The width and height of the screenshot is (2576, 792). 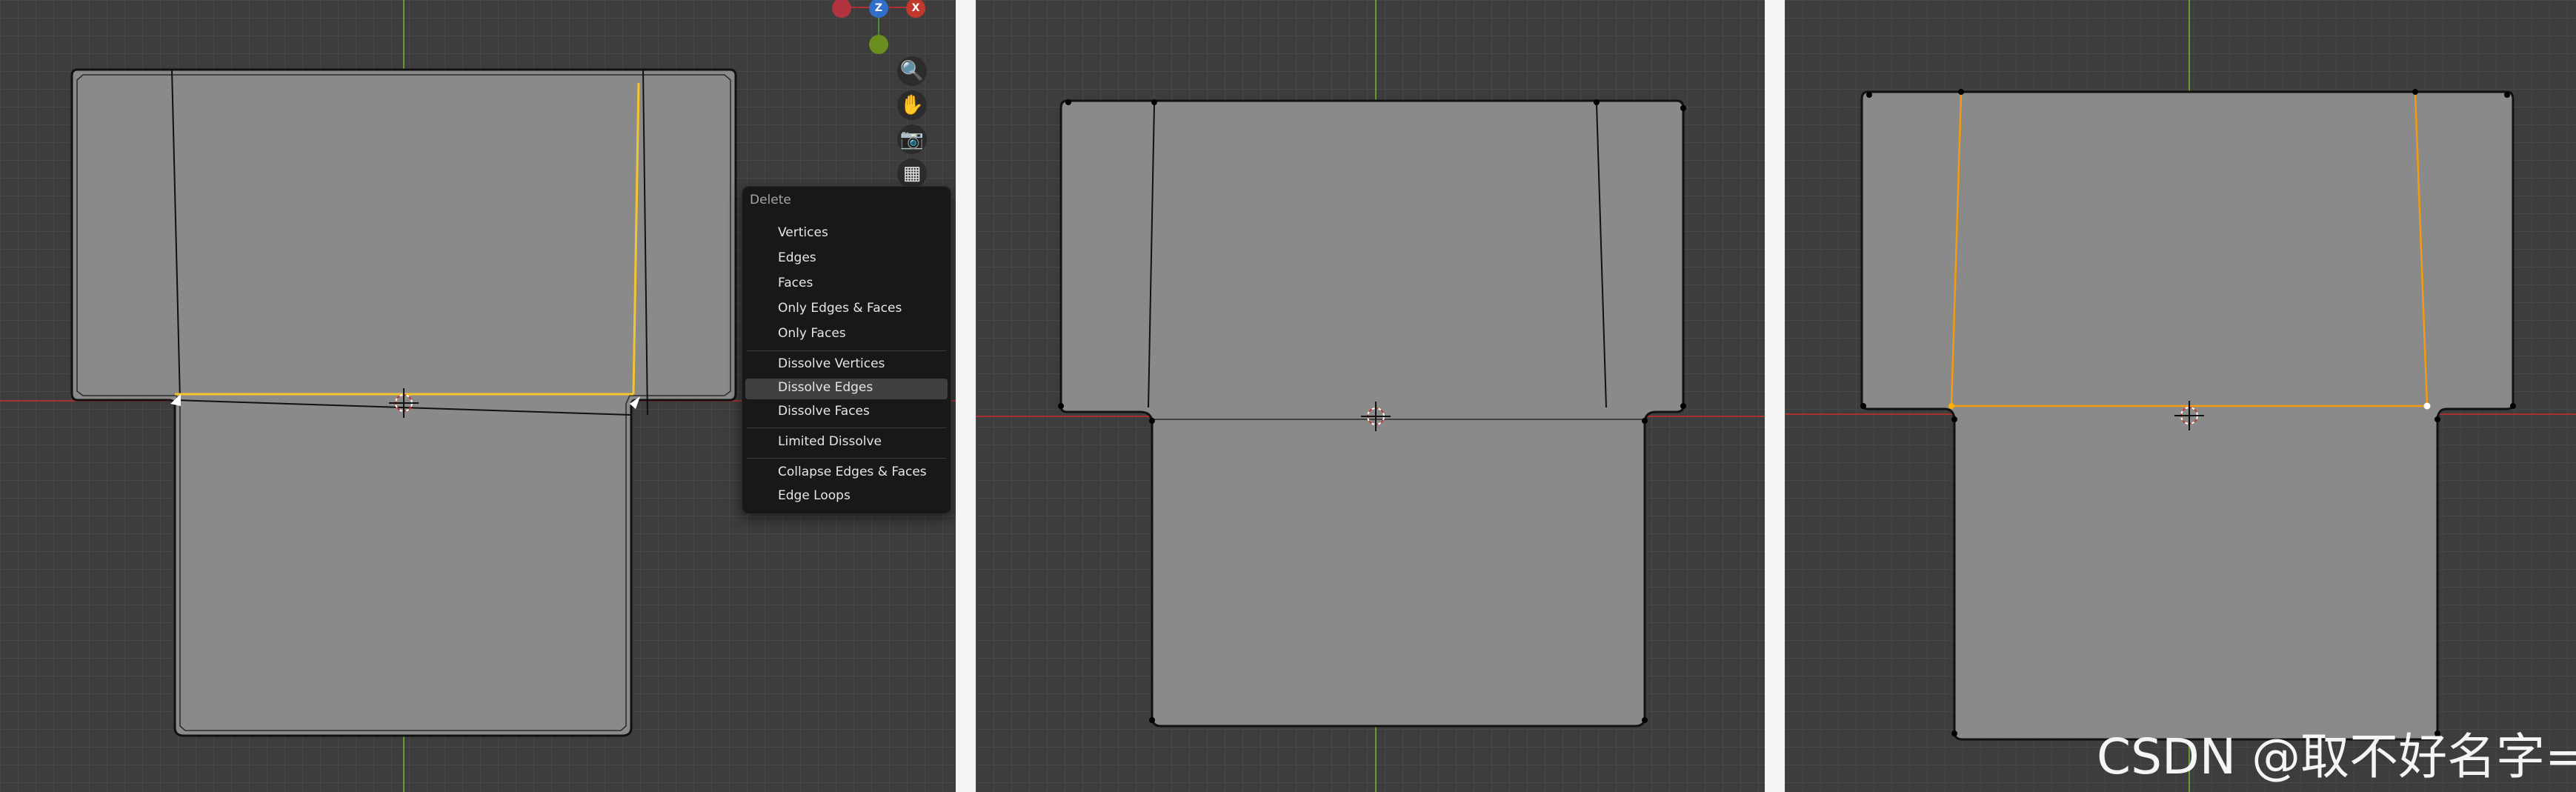 What do you see at coordinates (912, 173) in the screenshot?
I see `grid-icon: ▦` at bounding box center [912, 173].